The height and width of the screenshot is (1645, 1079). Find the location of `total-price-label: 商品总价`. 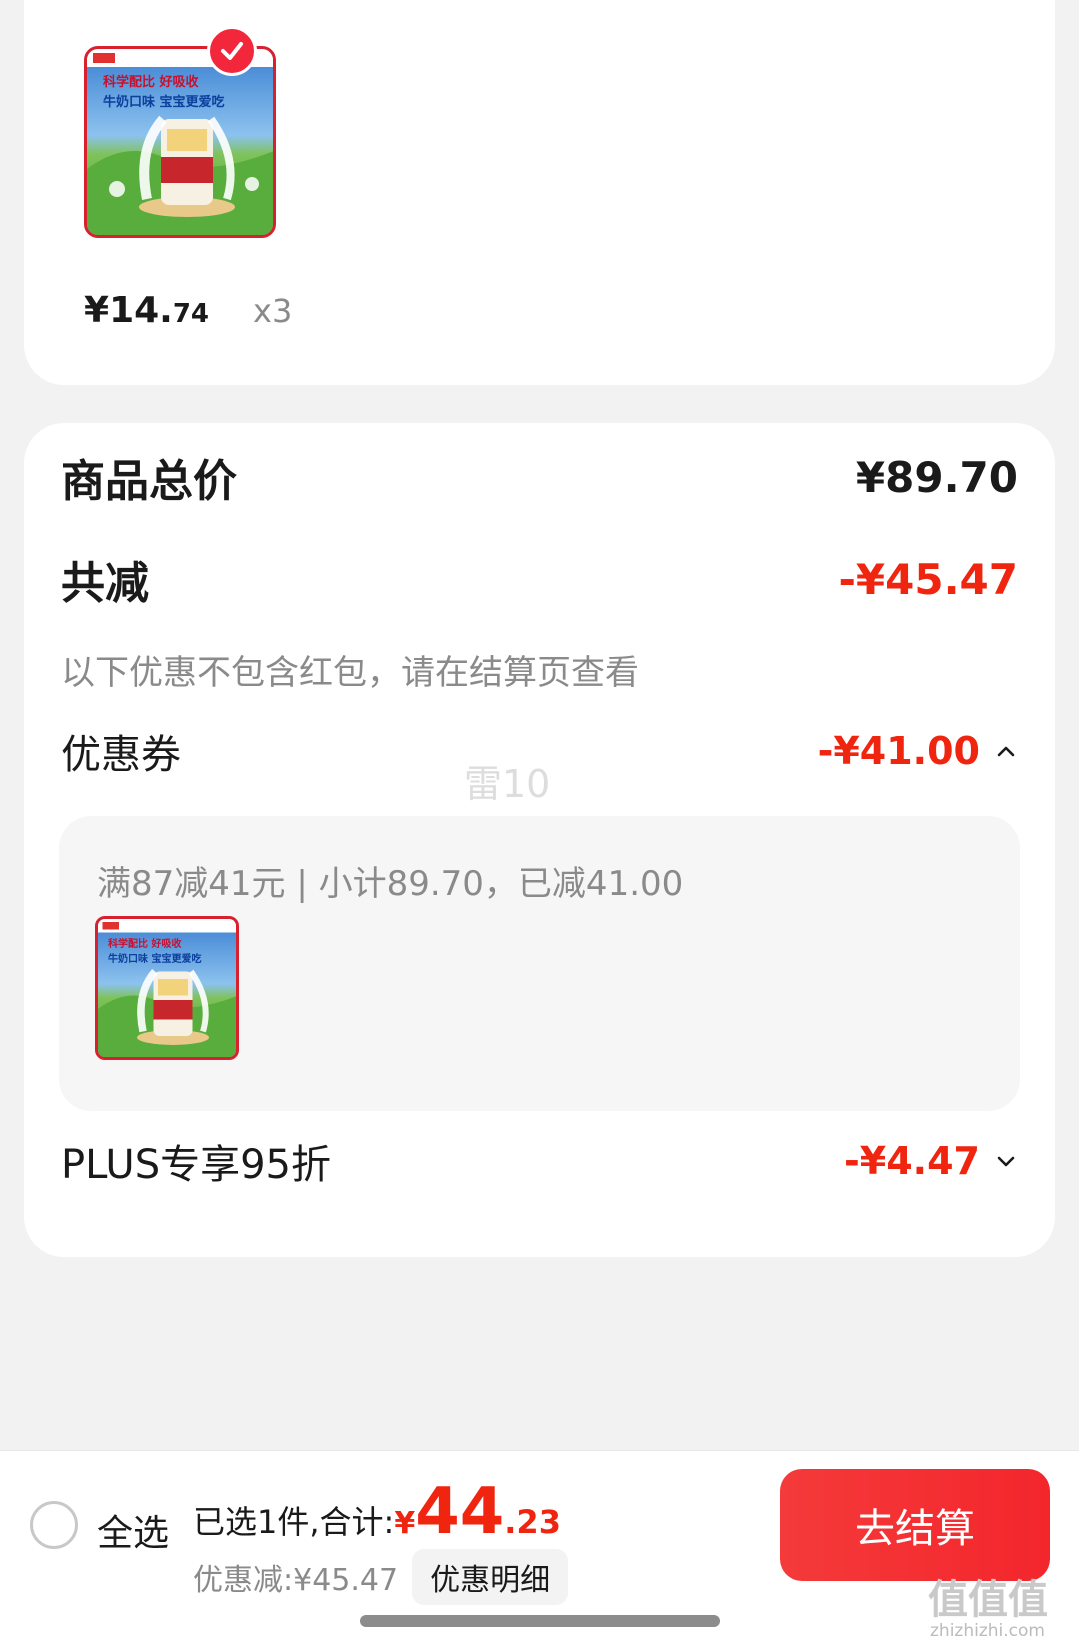

total-price-label: 商品总价 is located at coordinates (149, 481).